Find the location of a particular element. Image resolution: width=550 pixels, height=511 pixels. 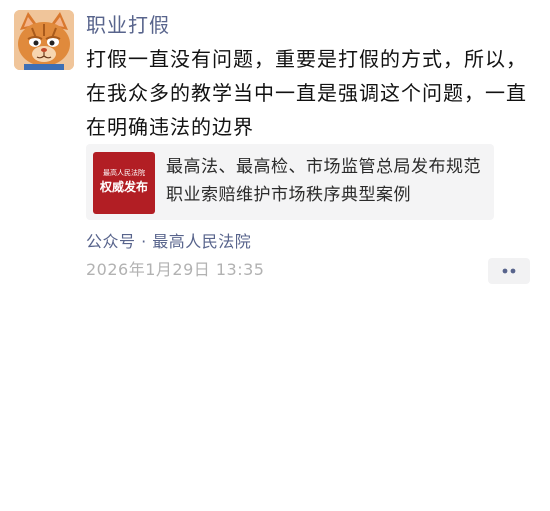

link-thumbnail: 最高人民法院 权威发布 is located at coordinates (124, 183).